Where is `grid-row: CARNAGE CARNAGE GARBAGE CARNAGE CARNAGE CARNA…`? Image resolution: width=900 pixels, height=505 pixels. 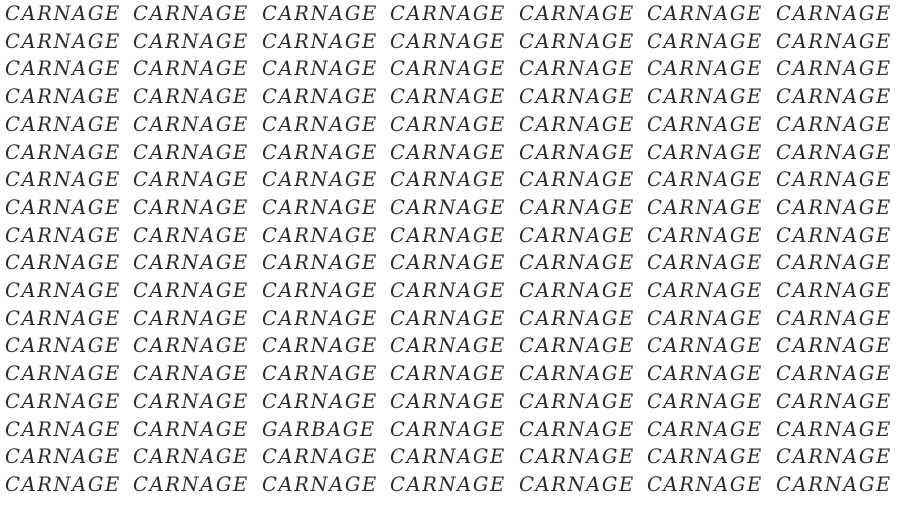
grid-row: CARNAGE CARNAGE GARBAGE CARNAGE CARNAGE CARNA… is located at coordinates (450, 429).